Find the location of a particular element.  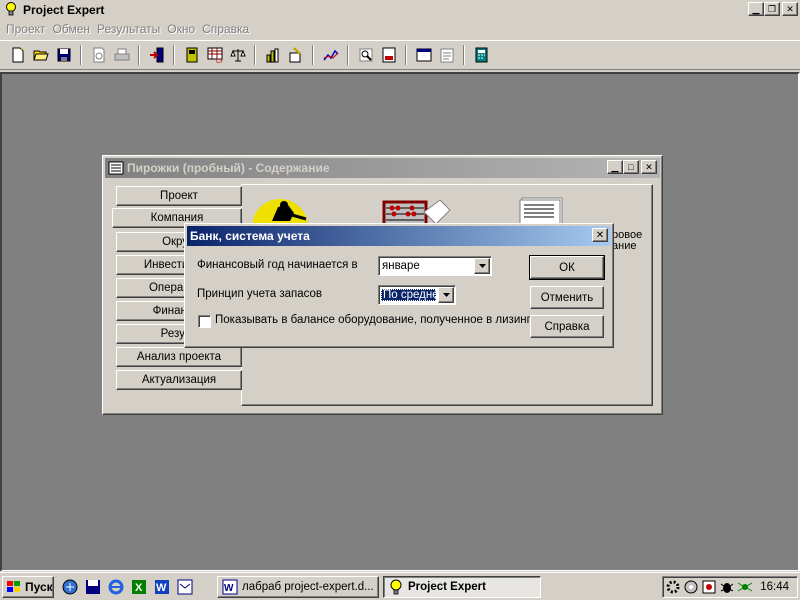

content-window-title-bar: Пирожки (пробный) - Содержание is located at coordinates (382, 168).